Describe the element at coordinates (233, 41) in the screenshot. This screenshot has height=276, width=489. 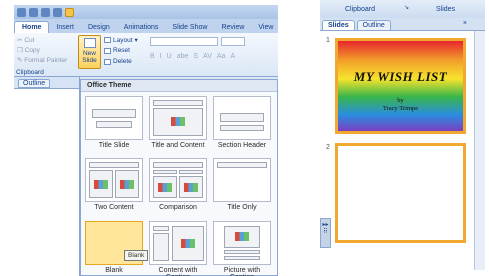
I see `font-size-box` at that location.